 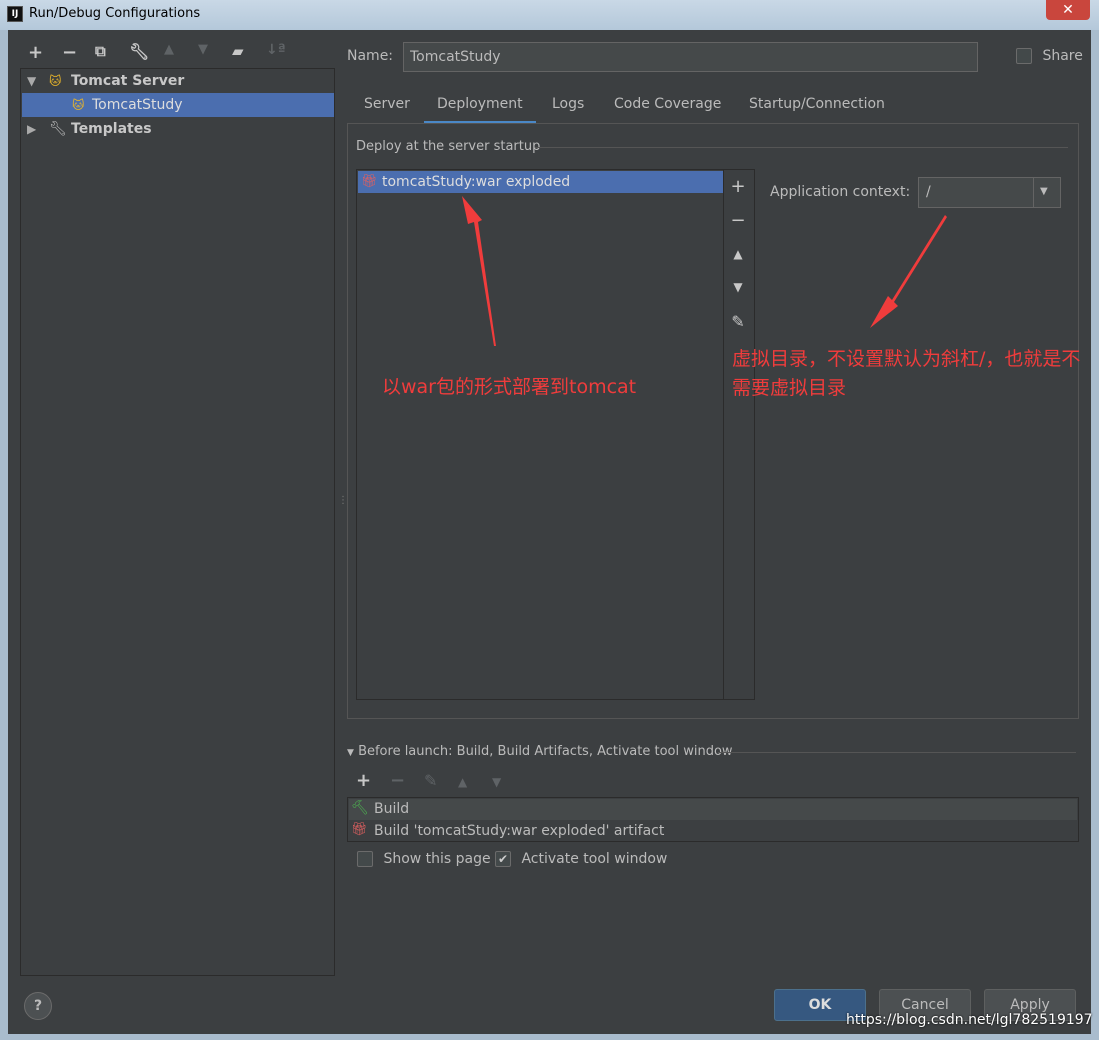 What do you see at coordinates (704, 271) in the screenshot?
I see `annotation-arrows` at bounding box center [704, 271].